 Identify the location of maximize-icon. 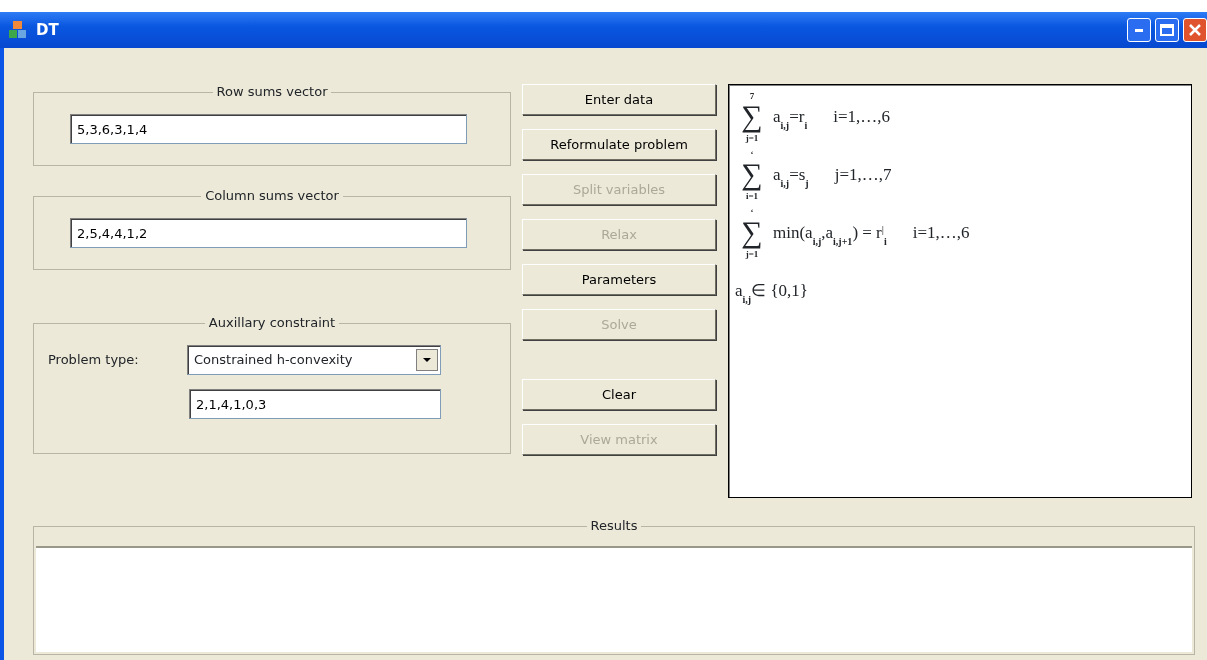
(1167, 30).